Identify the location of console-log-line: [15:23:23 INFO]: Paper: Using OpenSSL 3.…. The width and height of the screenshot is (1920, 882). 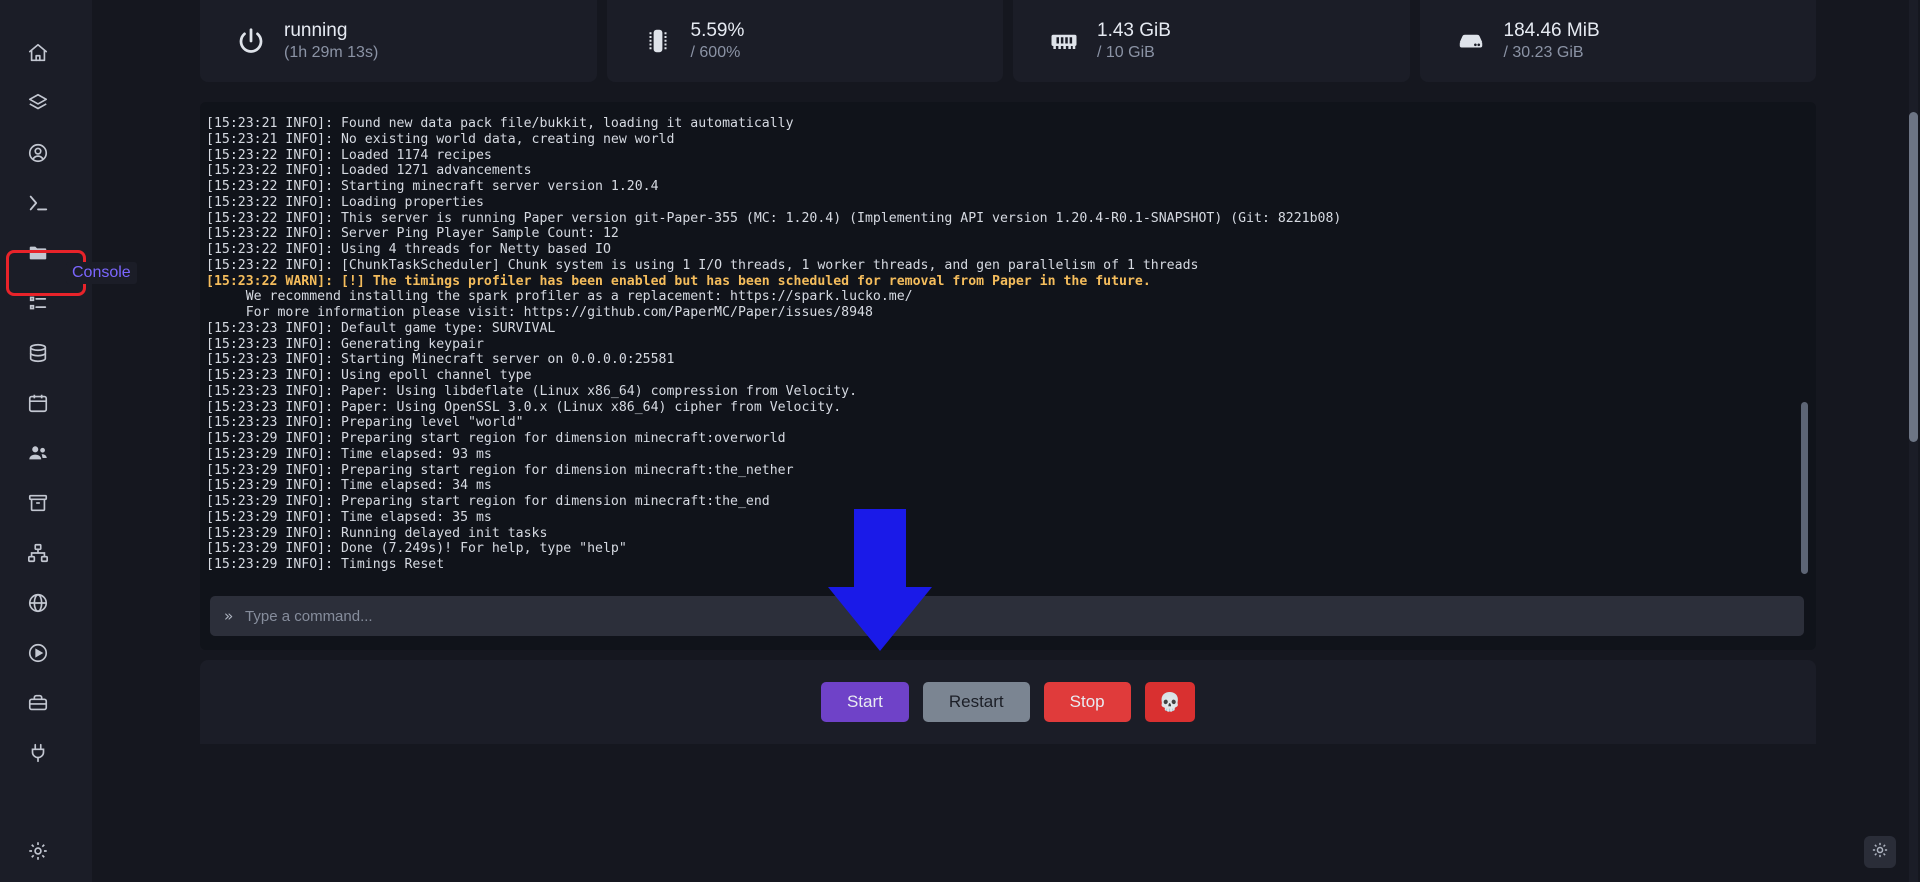
(524, 407).